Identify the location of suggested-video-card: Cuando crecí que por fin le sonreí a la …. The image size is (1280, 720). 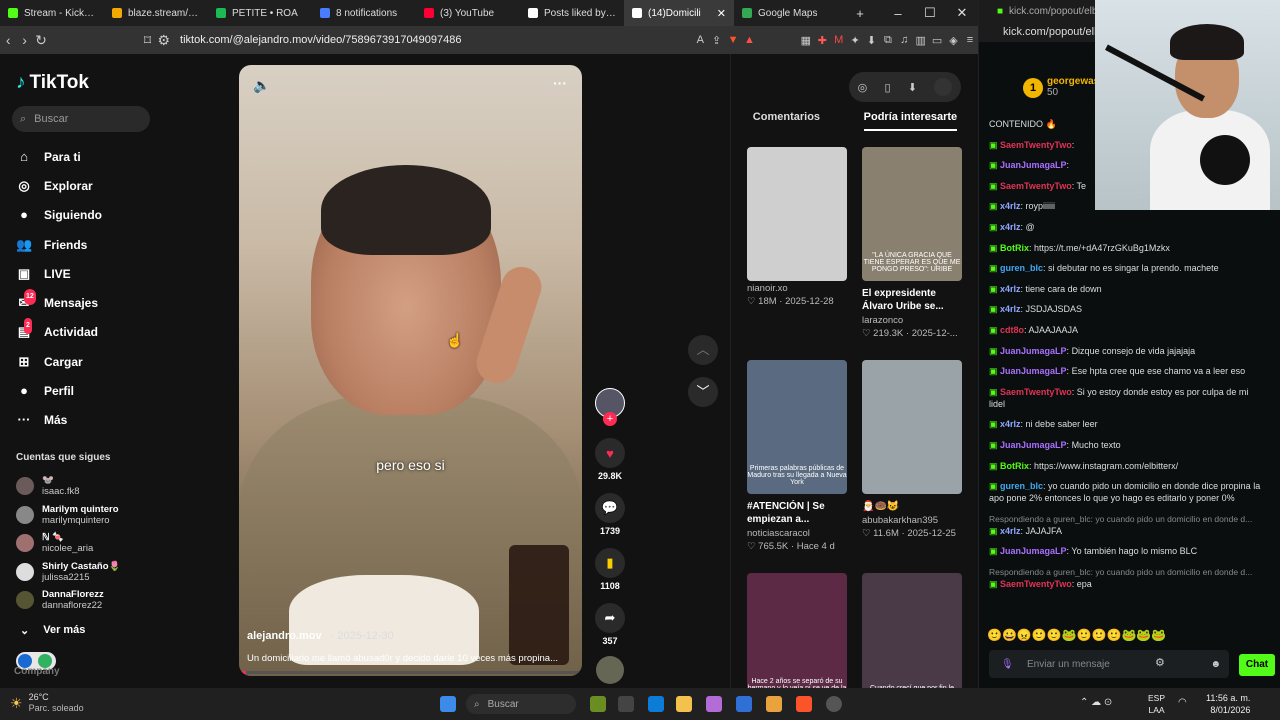
(912, 640).